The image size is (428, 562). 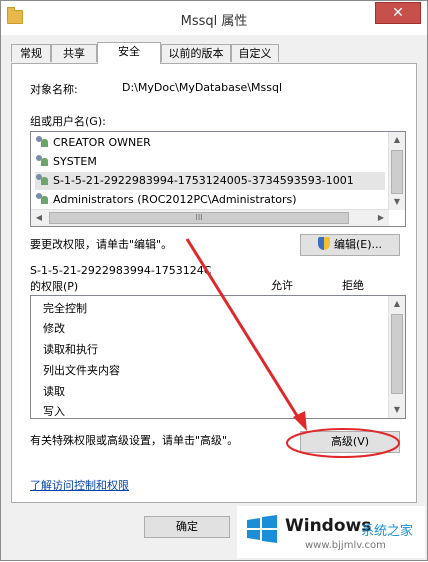 I want to click on tab-security: 安全, so click(x=129, y=53).